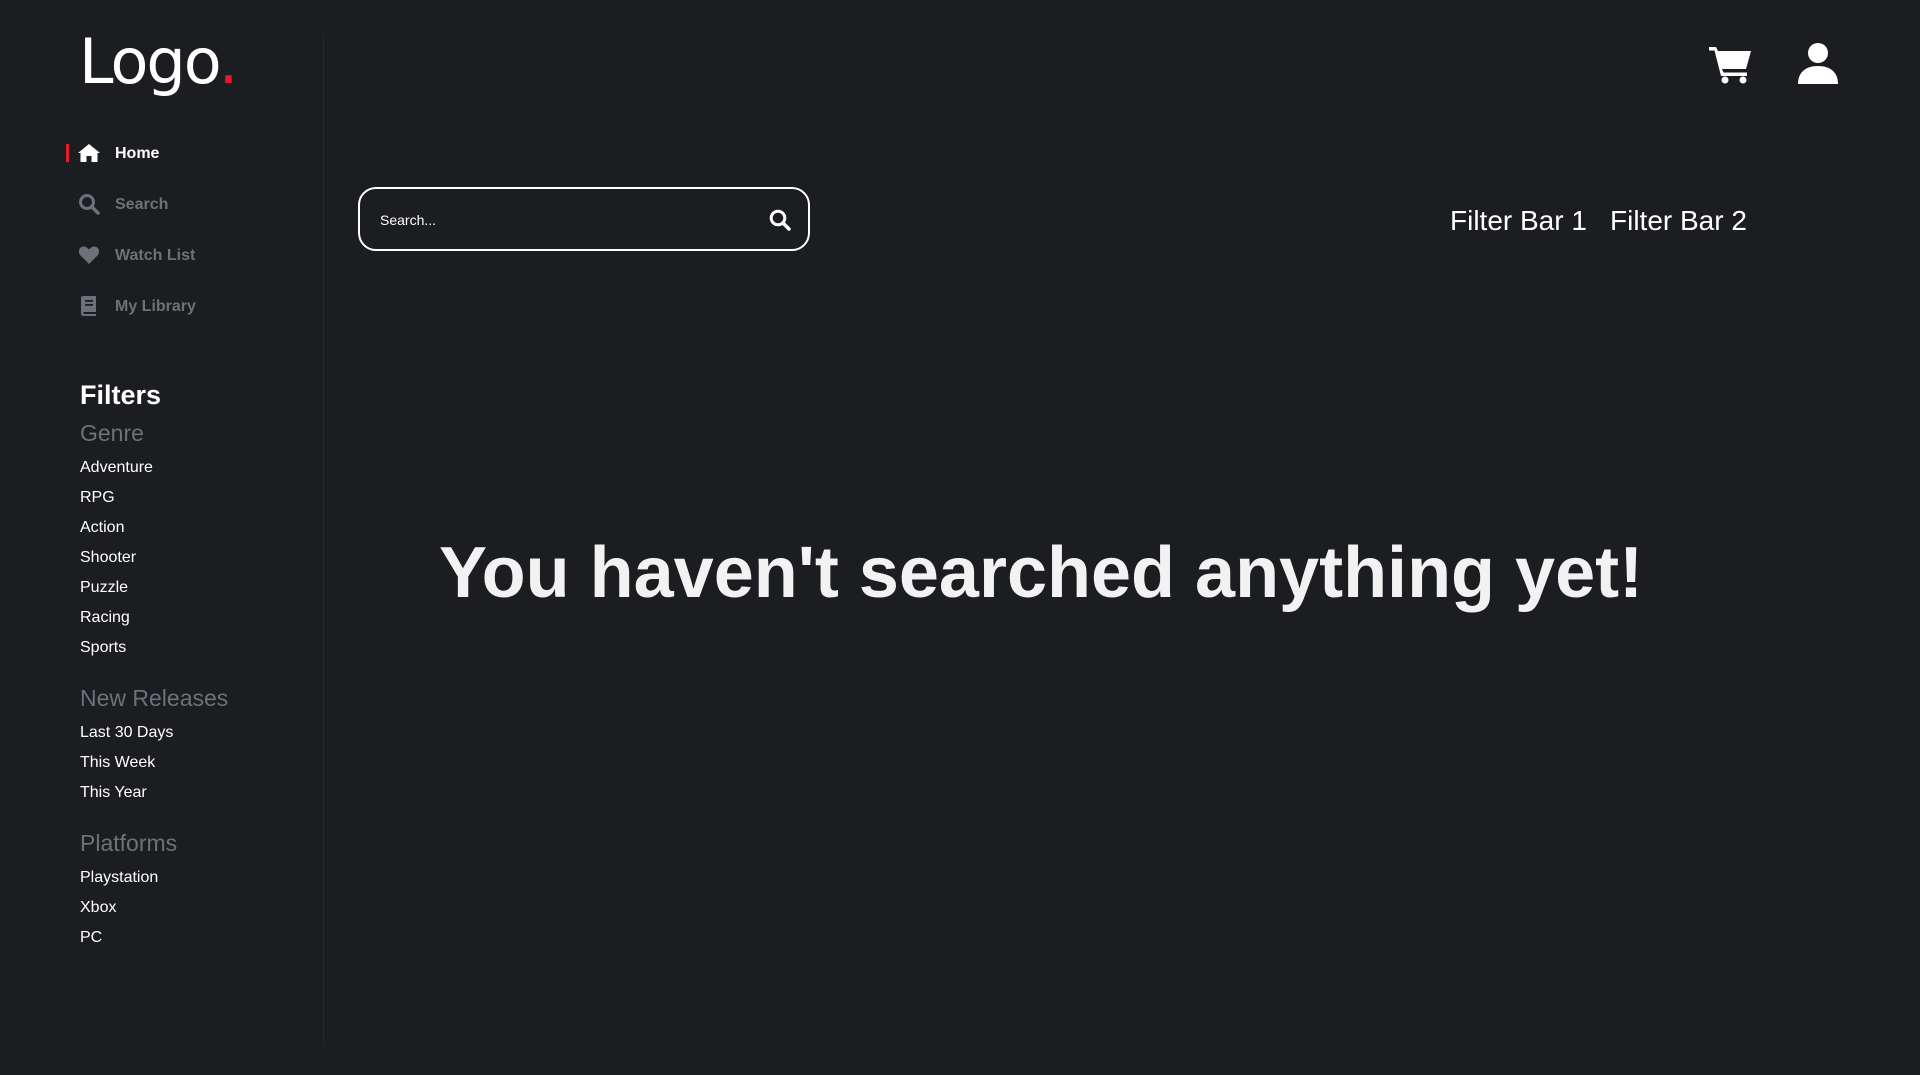  What do you see at coordinates (142, 204) in the screenshot?
I see `nav-label-search: Search` at bounding box center [142, 204].